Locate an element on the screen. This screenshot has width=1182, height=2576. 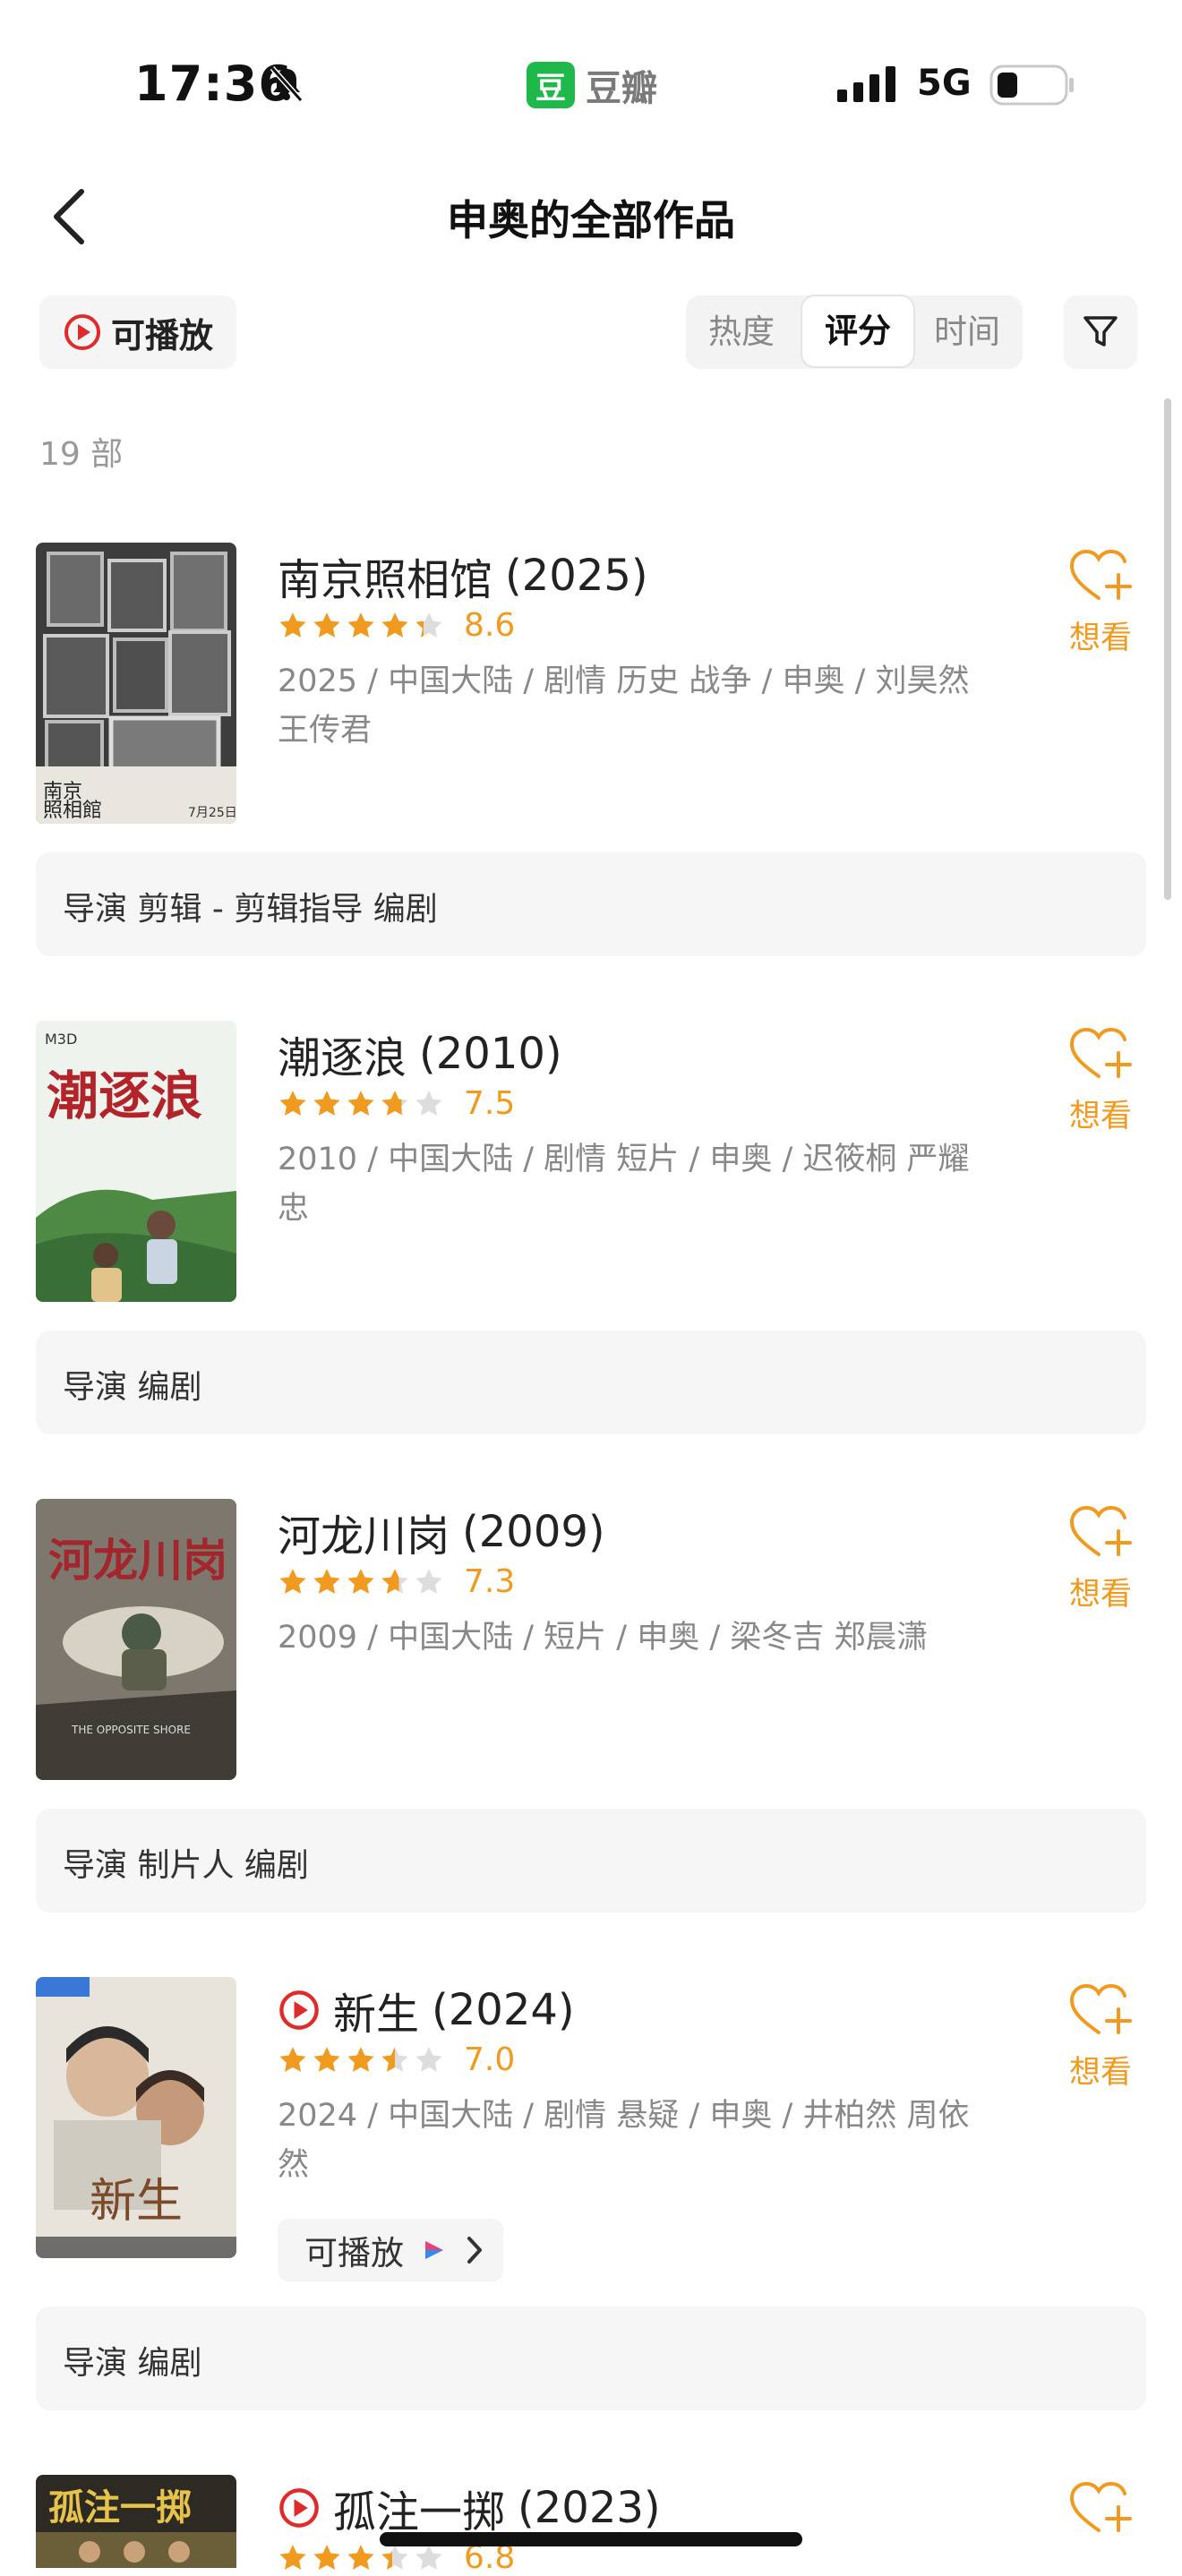
chevron-right-icon is located at coordinates (474, 2250).